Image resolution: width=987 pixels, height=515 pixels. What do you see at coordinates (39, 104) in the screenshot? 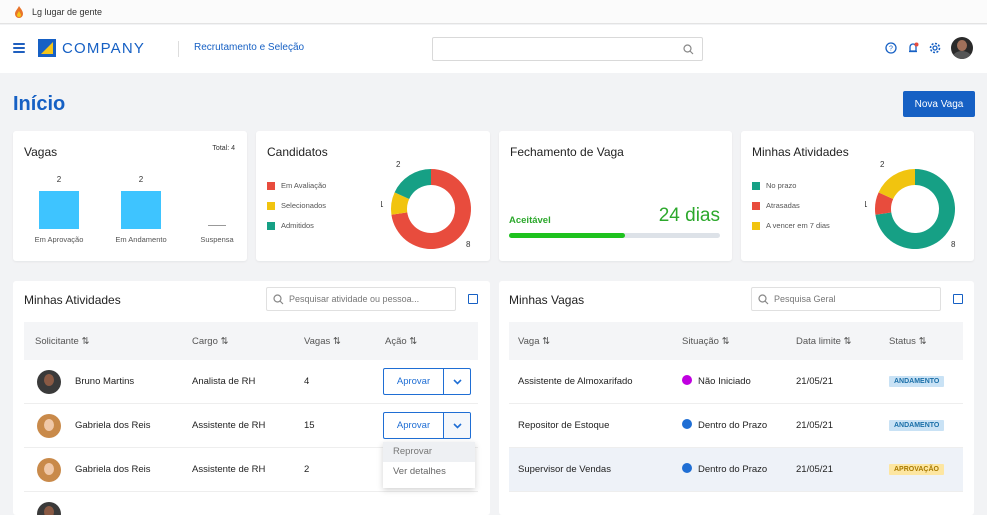
I see `page-title: Início` at bounding box center [39, 104].